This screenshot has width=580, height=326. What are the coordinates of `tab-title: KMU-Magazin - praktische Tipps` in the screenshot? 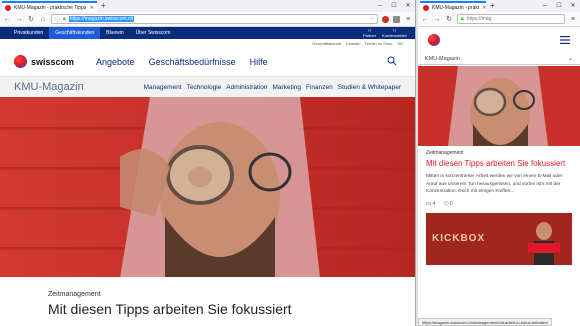 It's located at (50, 7).